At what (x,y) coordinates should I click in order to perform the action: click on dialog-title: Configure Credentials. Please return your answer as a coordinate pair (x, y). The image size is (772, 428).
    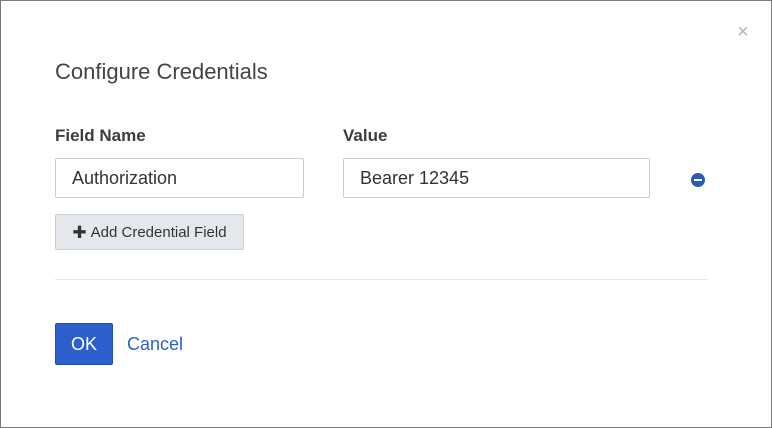
    Looking at the image, I should click on (161, 71).